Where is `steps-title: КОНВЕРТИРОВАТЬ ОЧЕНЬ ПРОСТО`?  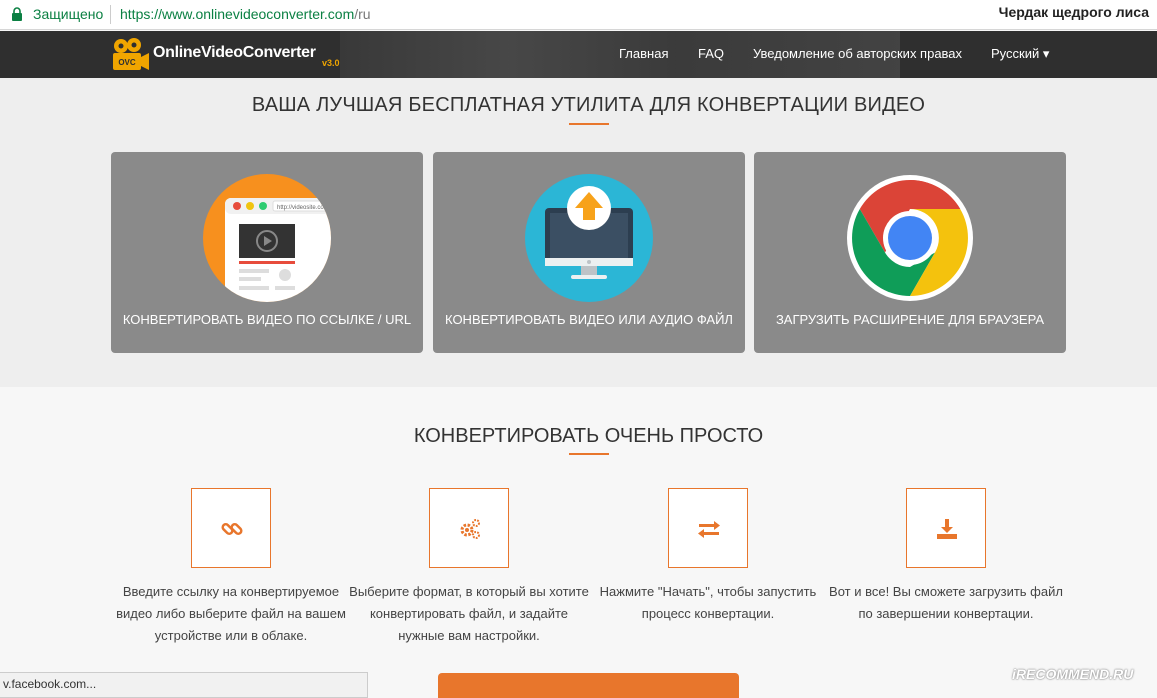 steps-title: КОНВЕРТИРОВАТЬ ОЧЕНЬ ПРОСТО is located at coordinates (588, 436).